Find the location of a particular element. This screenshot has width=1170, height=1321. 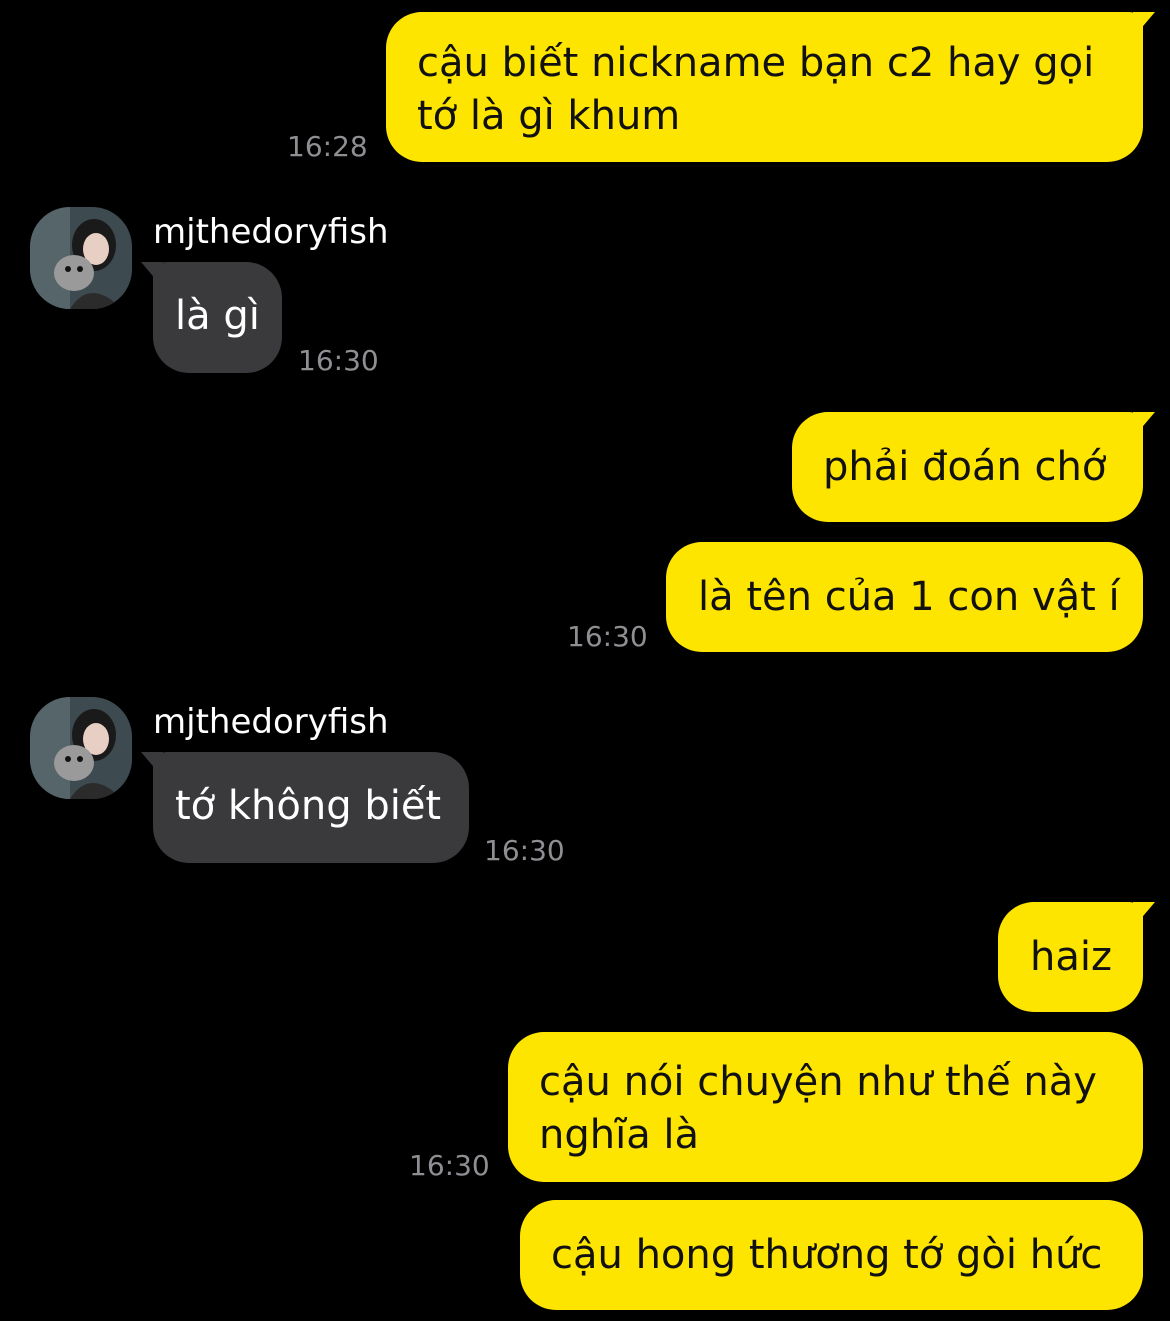

message-text: cậu nói chuyện như thế này is located at coordinates (818, 1082).